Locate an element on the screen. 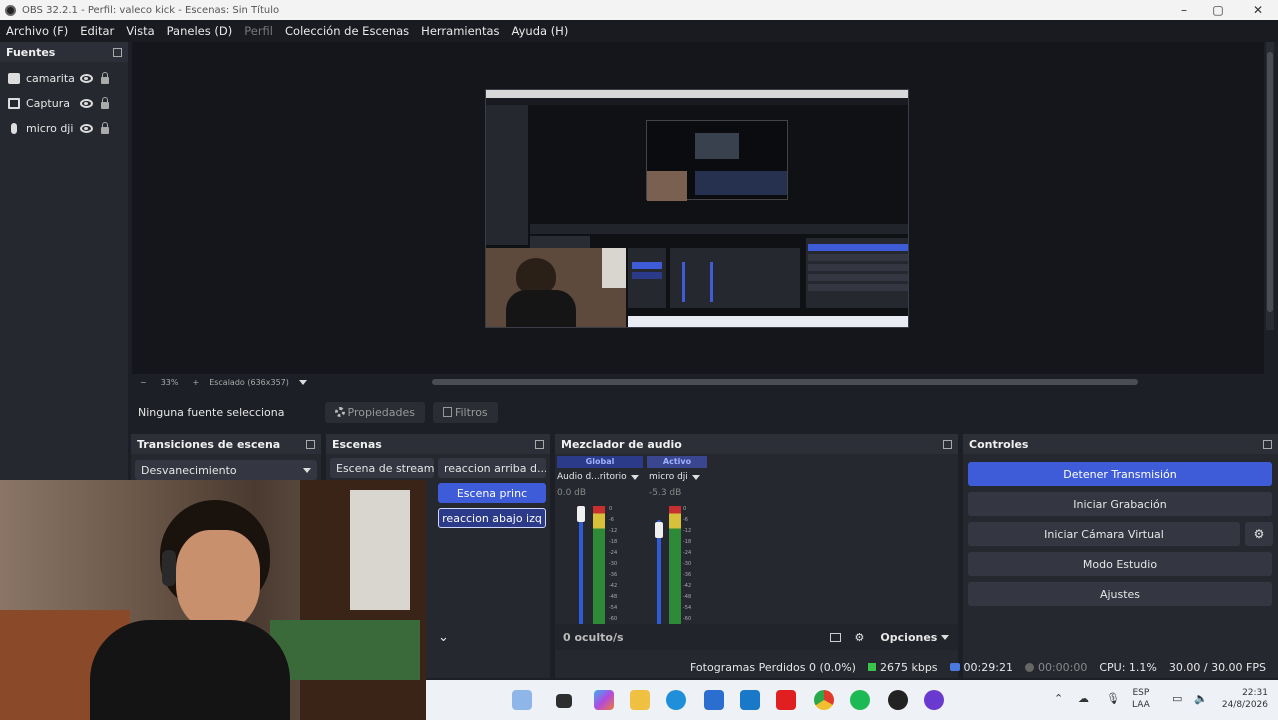 The height and width of the screenshot is (720, 1278). meter-scale: 0 -6 -12 -18 -24 -30 -36 -42 -48 -54 -60 is located at coordinates (691, 568).